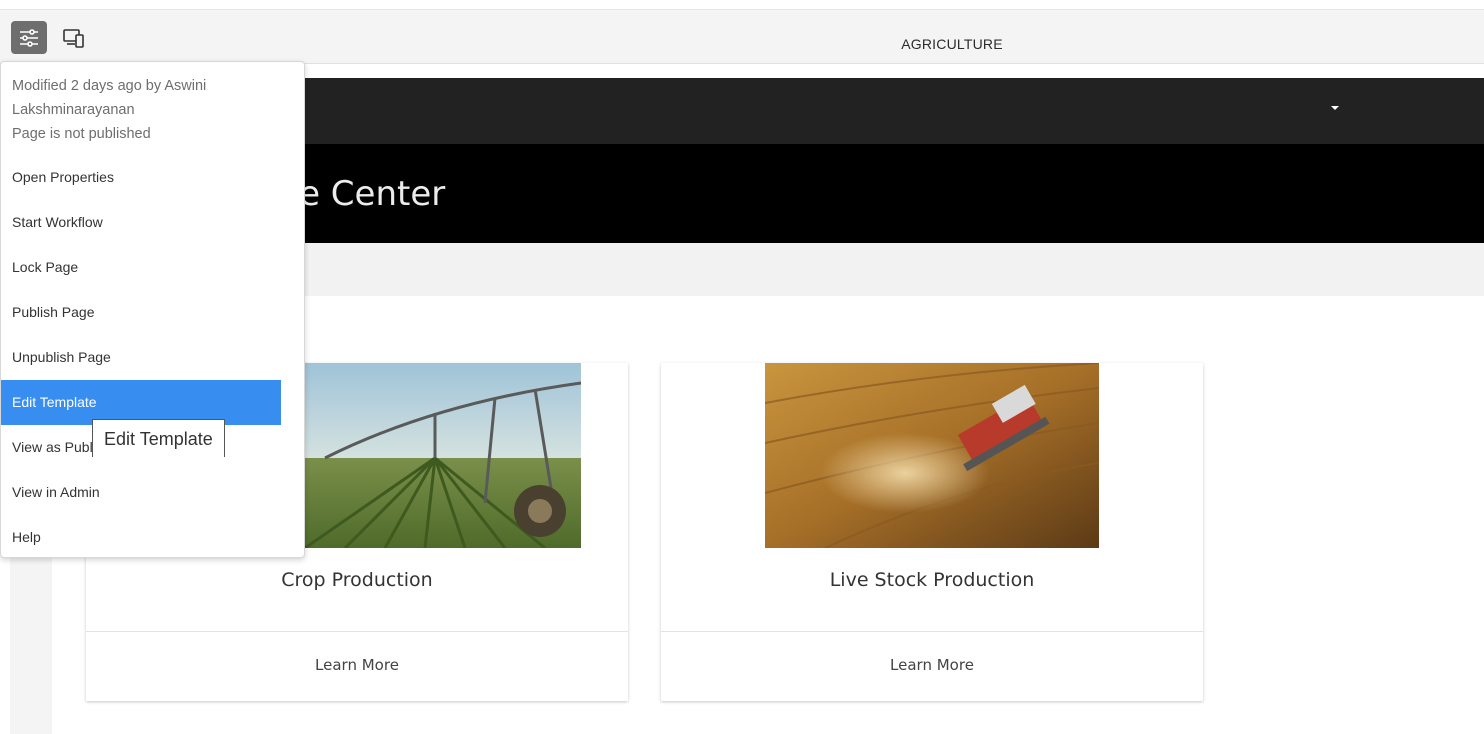 The image size is (1484, 734). What do you see at coordinates (158, 438) in the screenshot?
I see `edit-template-tooltip: Edit Template` at bounding box center [158, 438].